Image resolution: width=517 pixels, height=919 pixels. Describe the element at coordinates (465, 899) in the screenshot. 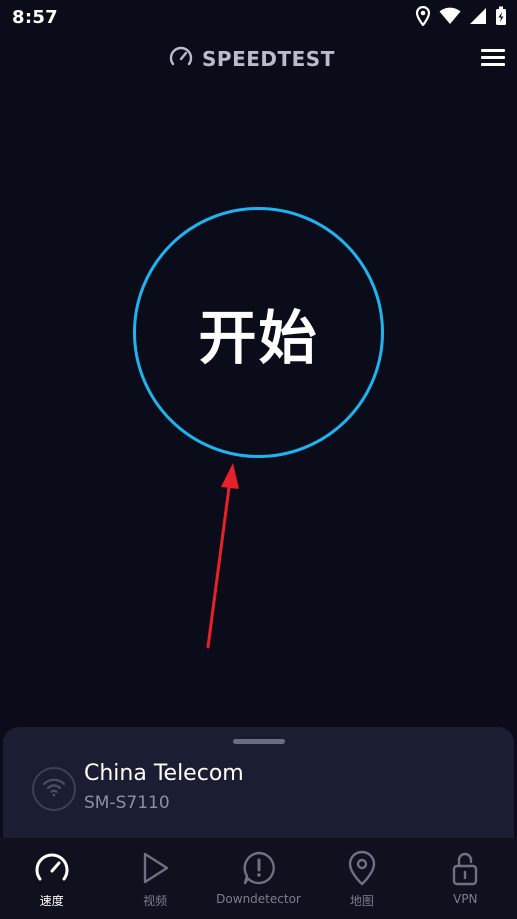

I see `nav-label-vpn: VPN` at that location.